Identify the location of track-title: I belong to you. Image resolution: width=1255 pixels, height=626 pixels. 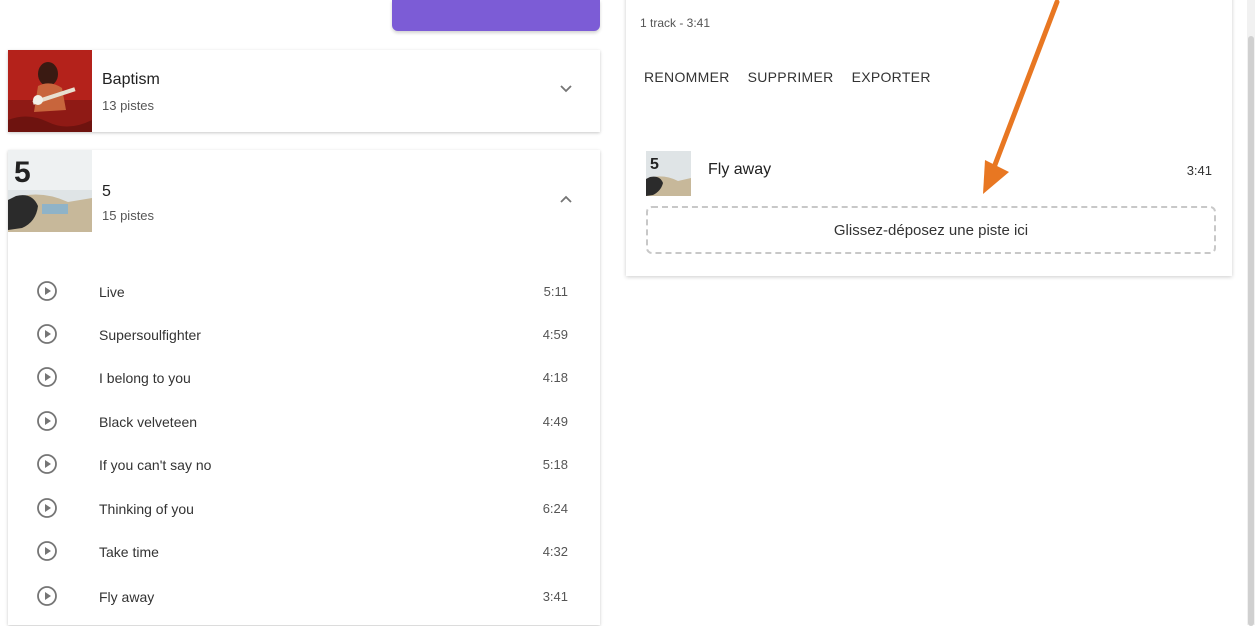
(145, 378).